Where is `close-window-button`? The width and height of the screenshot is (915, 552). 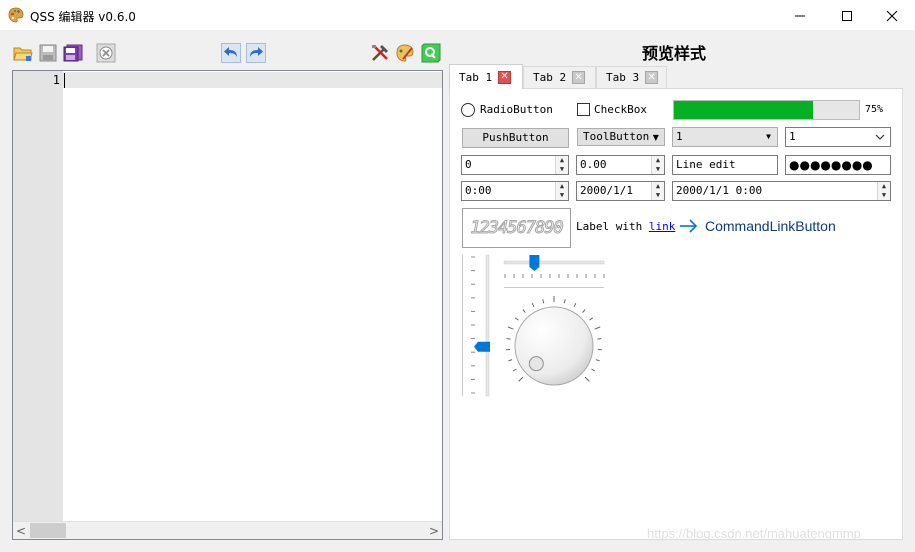
close-window-button is located at coordinates (892, 15).